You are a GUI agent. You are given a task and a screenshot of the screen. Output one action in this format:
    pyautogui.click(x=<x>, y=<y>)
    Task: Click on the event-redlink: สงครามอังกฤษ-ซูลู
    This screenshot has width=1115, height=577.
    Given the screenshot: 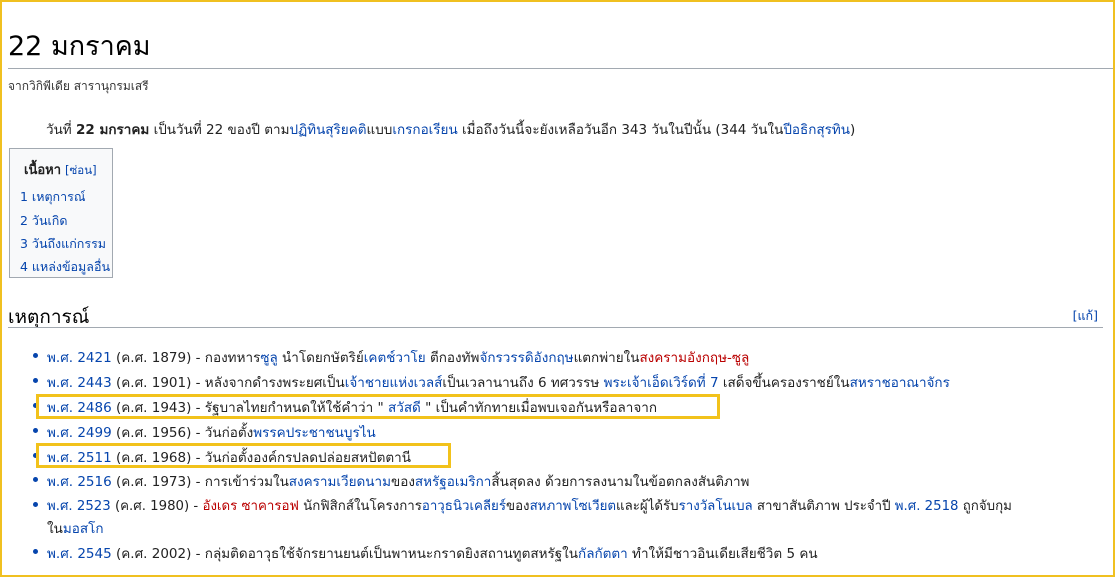 What is the action you would take?
    pyautogui.click(x=694, y=358)
    